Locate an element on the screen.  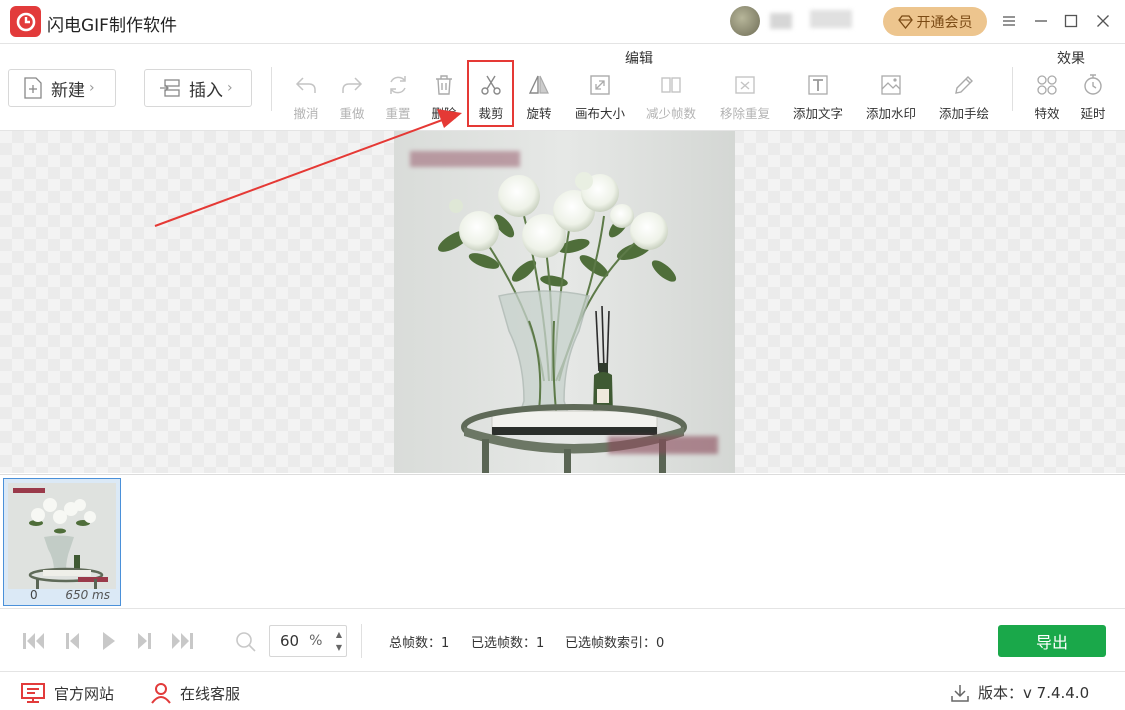
version-info: 版本：v 7.4.4.0 is located at coordinates (1019, 692).